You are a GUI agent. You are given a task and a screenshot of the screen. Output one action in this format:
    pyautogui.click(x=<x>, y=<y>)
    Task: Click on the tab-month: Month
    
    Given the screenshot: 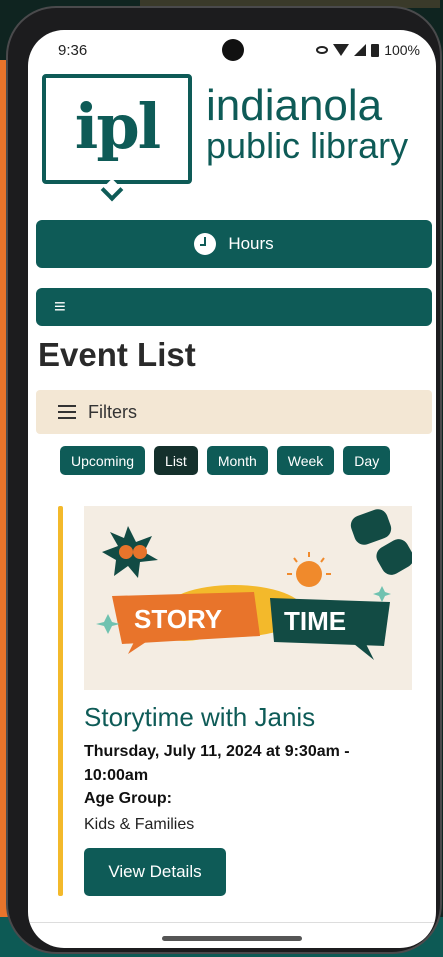 What is the action you would take?
    pyautogui.click(x=237, y=460)
    